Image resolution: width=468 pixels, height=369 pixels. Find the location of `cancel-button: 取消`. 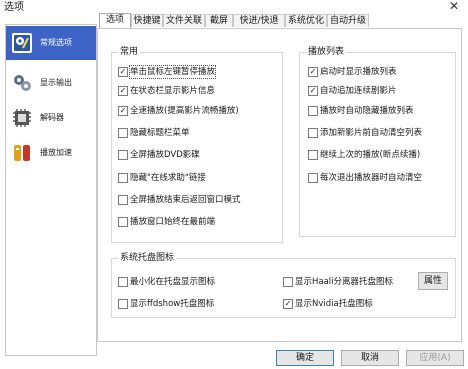

cancel-button: 取消 is located at coordinates (370, 358).